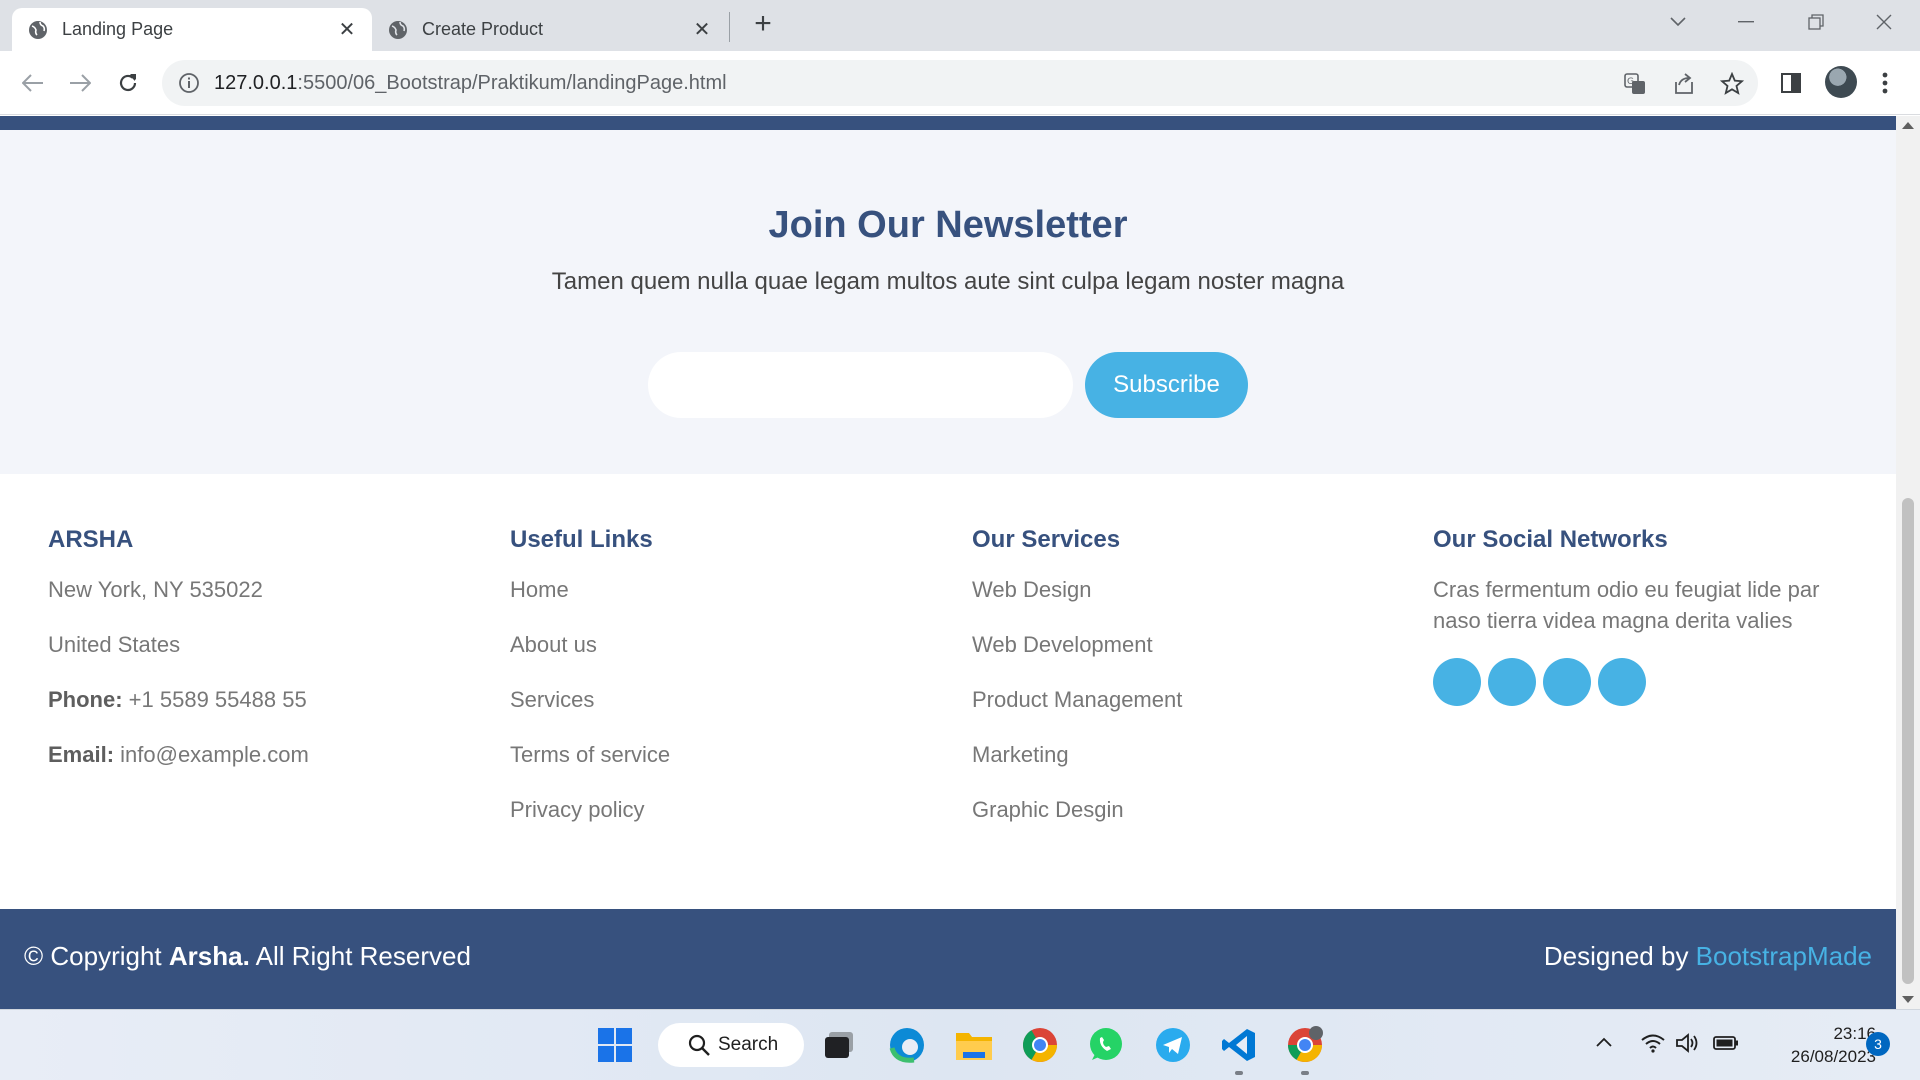 This screenshot has width=1920, height=1080. What do you see at coordinates (1653, 682) in the screenshot?
I see `social-links` at bounding box center [1653, 682].